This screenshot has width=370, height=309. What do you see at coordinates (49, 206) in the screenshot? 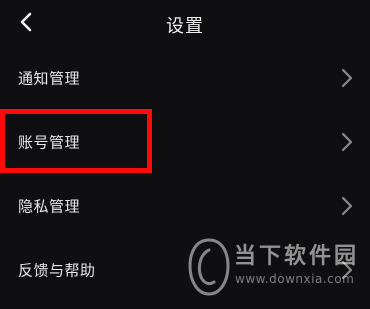
I see `menu-item-label: 隐私管理` at bounding box center [49, 206].